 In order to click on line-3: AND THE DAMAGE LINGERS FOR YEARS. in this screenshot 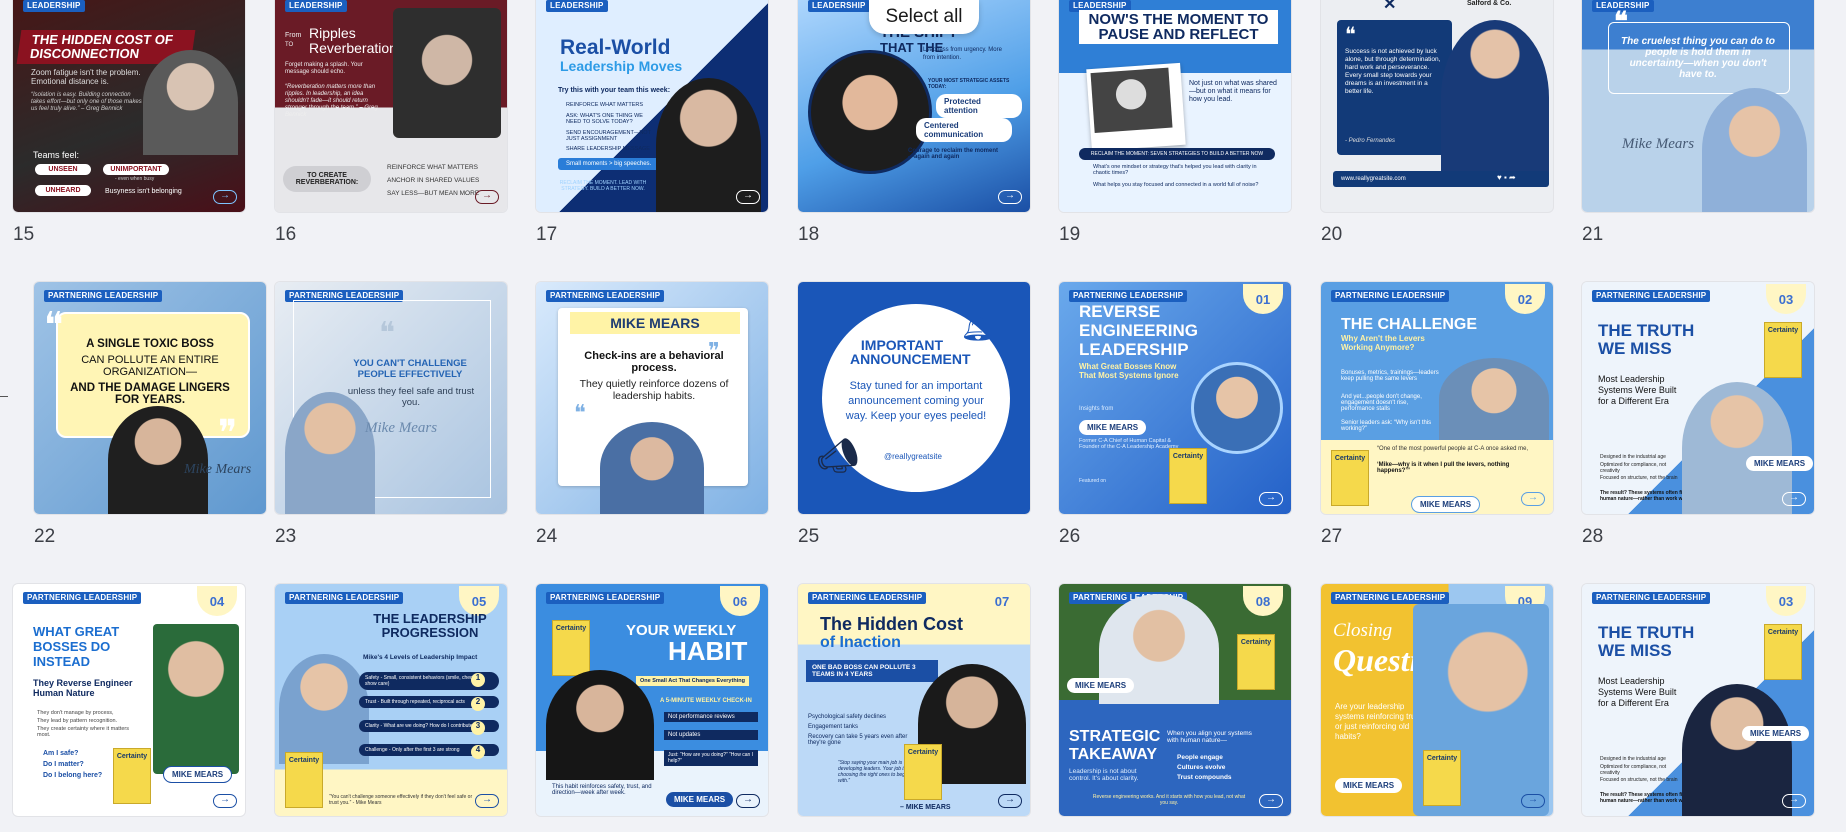, I will do `click(150, 394)`.